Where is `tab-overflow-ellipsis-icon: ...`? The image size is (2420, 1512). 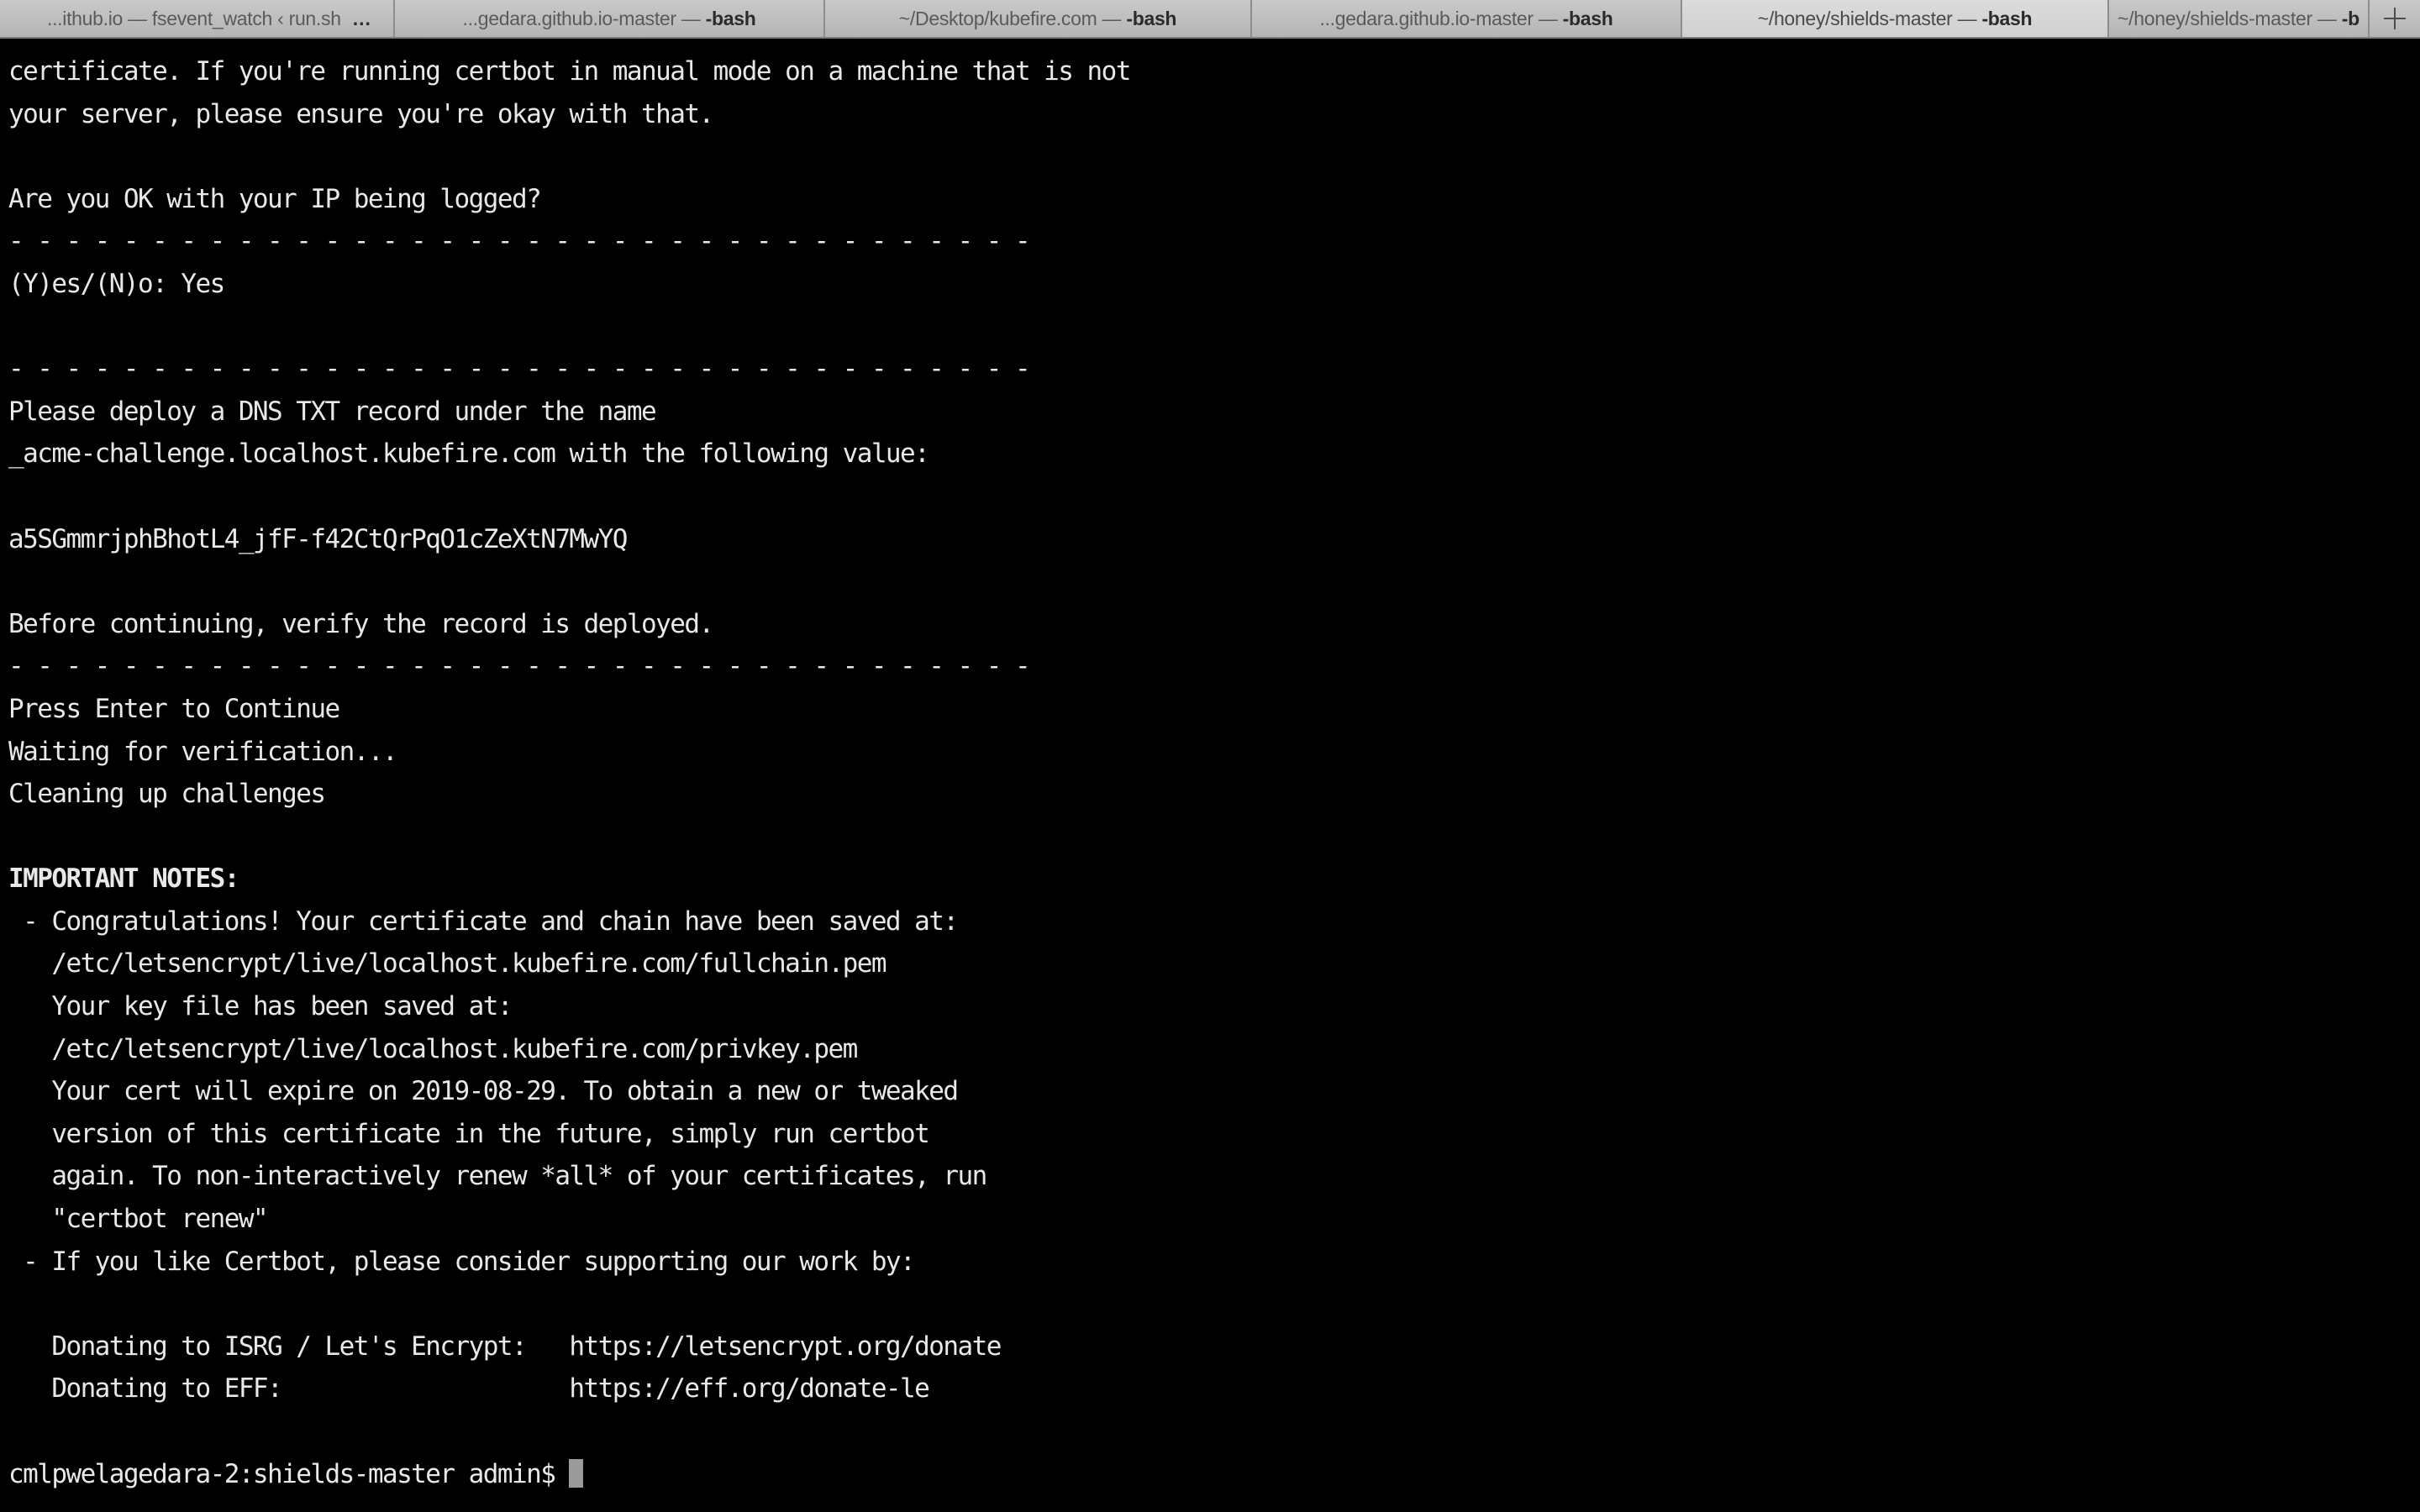 tab-overflow-ellipsis-icon: ... is located at coordinates (361, 18).